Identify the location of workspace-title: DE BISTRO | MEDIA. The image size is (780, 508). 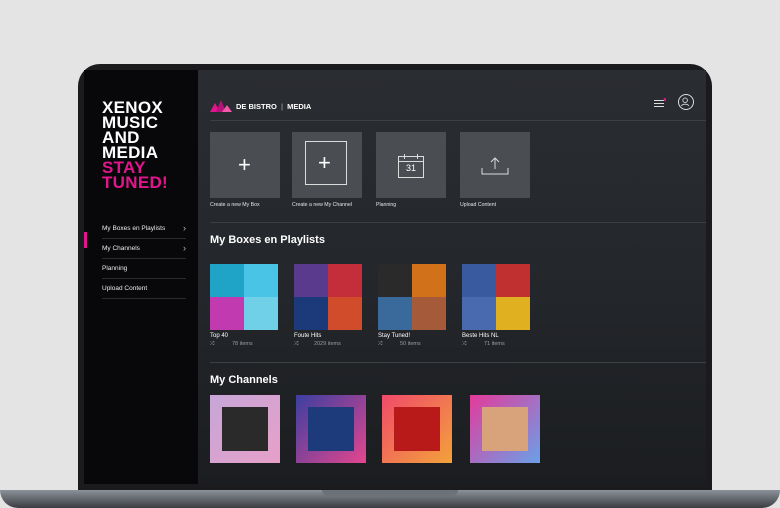
(273, 106).